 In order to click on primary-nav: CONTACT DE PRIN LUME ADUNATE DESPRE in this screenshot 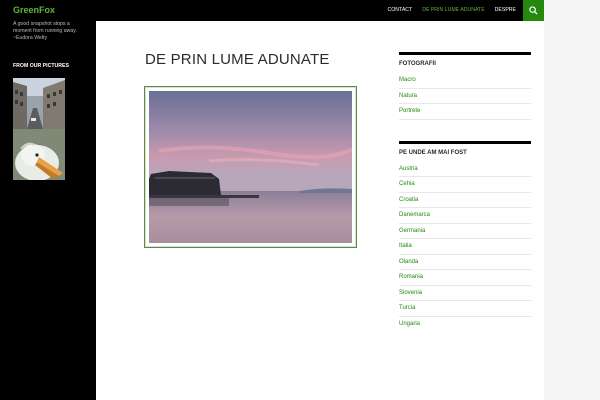, I will do `click(452, 10)`.